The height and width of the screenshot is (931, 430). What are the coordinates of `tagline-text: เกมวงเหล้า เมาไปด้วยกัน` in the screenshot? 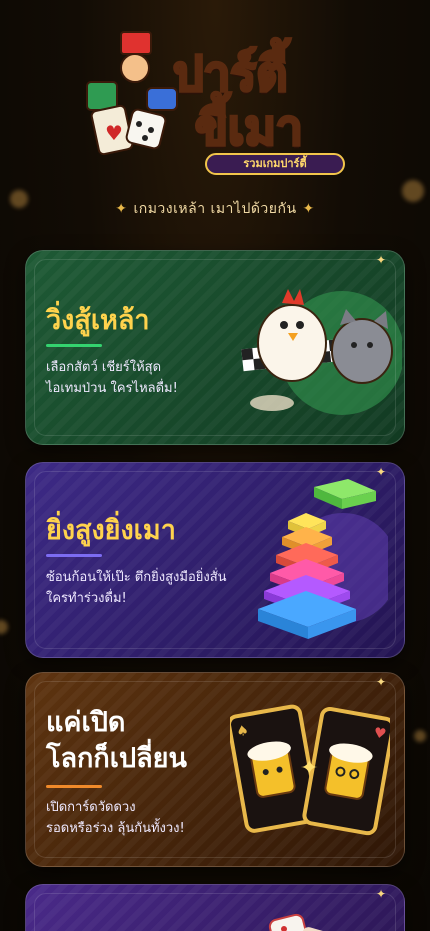 It's located at (215, 209).